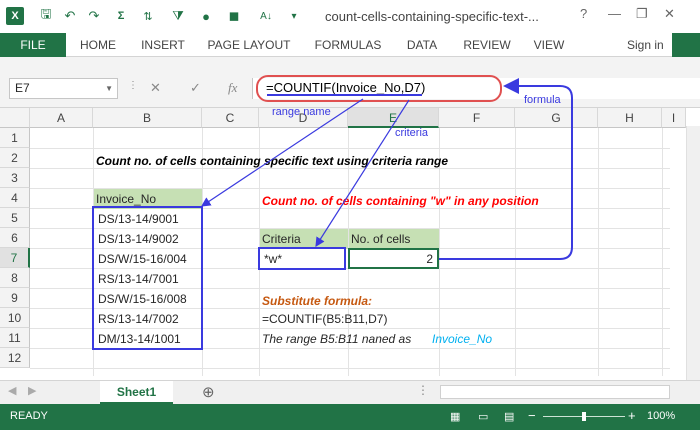  I want to click on sort-icon: ⇅, so click(148, 16).